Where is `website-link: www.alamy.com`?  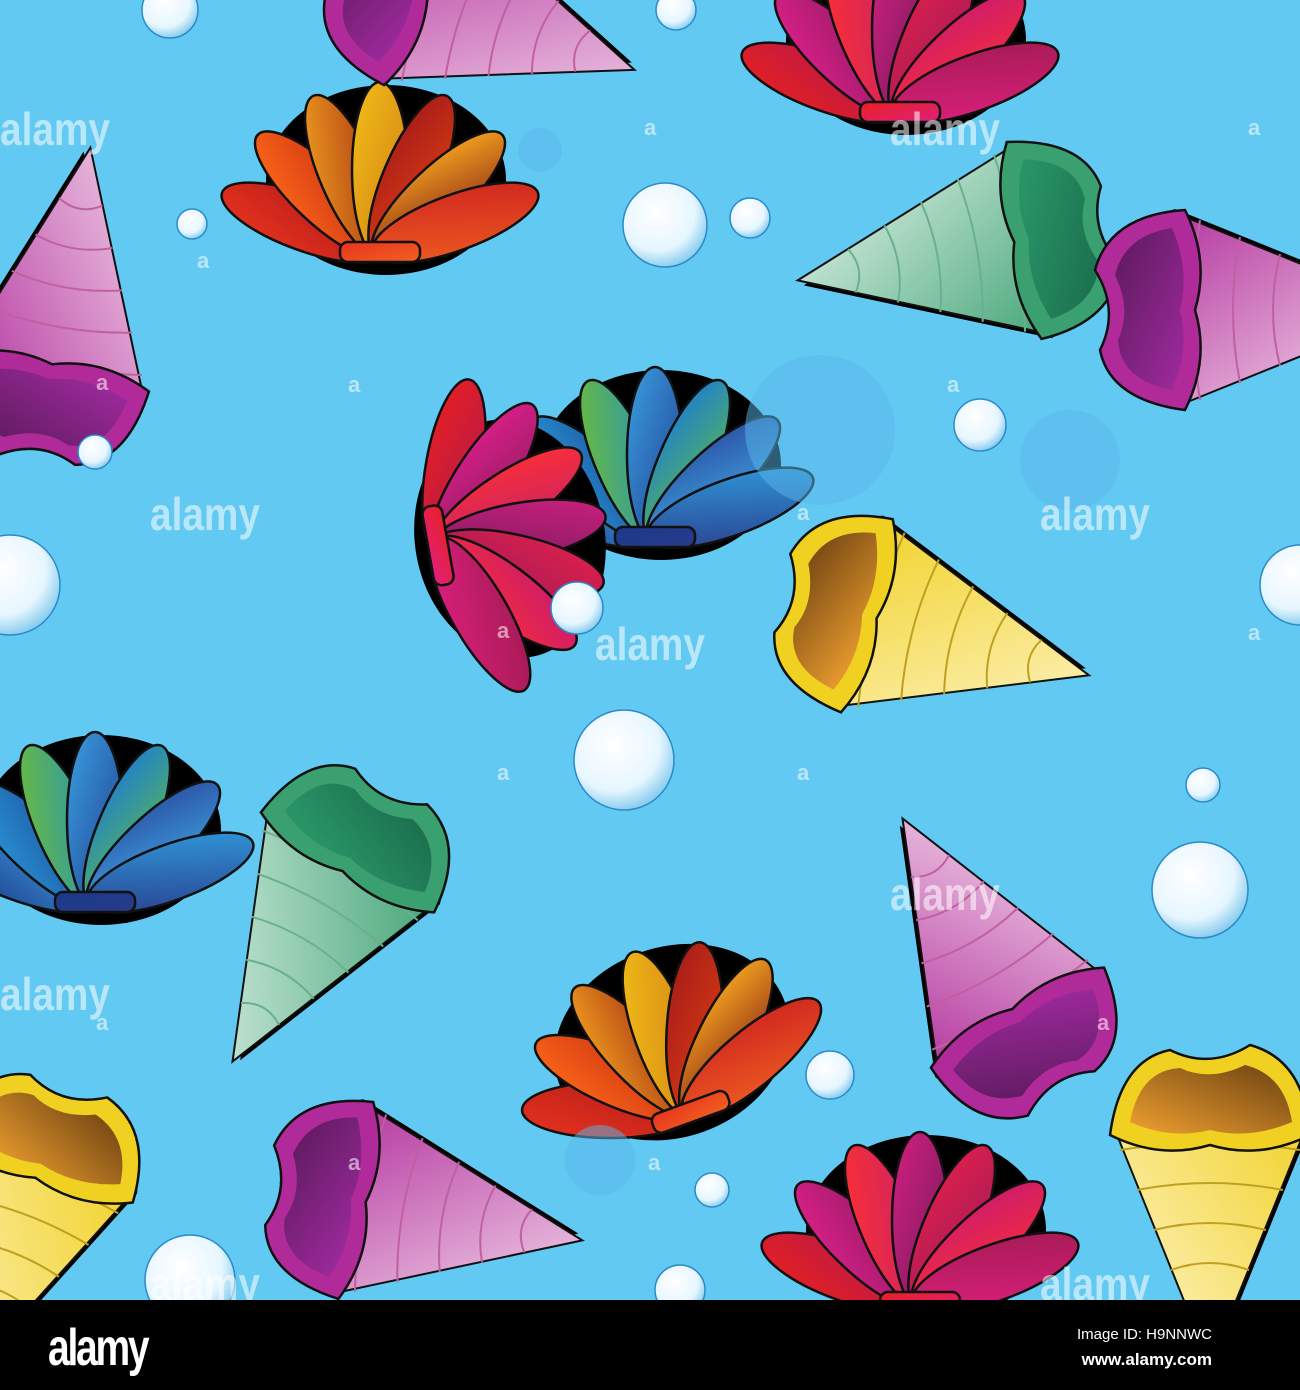
website-link: www.alamy.com is located at coordinates (1146, 1359).